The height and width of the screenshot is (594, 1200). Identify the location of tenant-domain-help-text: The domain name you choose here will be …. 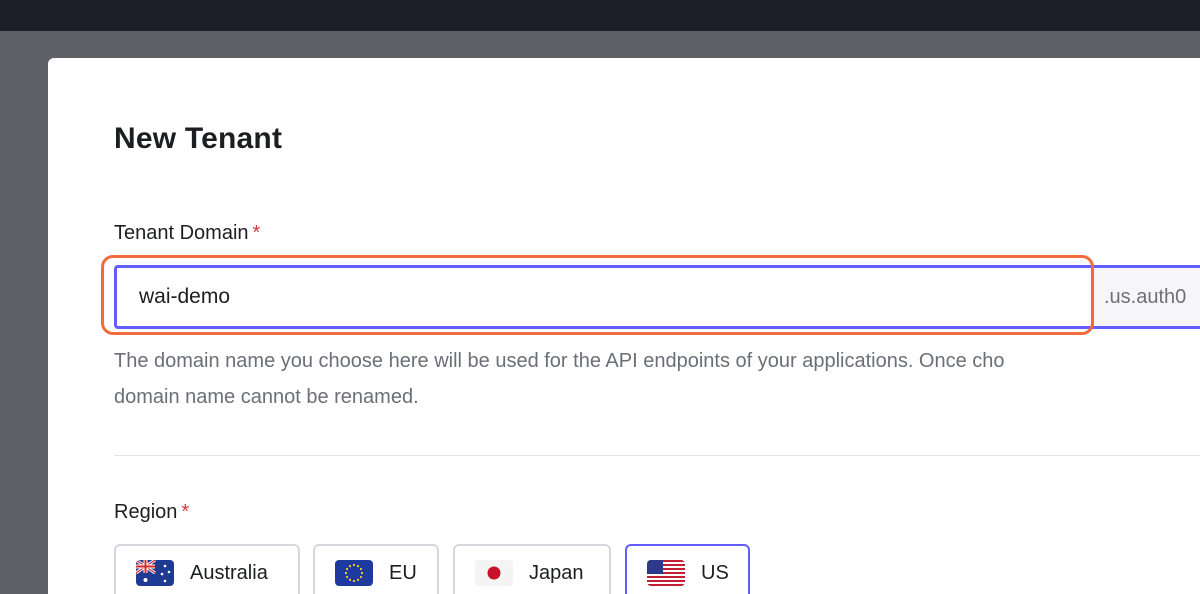
(657, 379).